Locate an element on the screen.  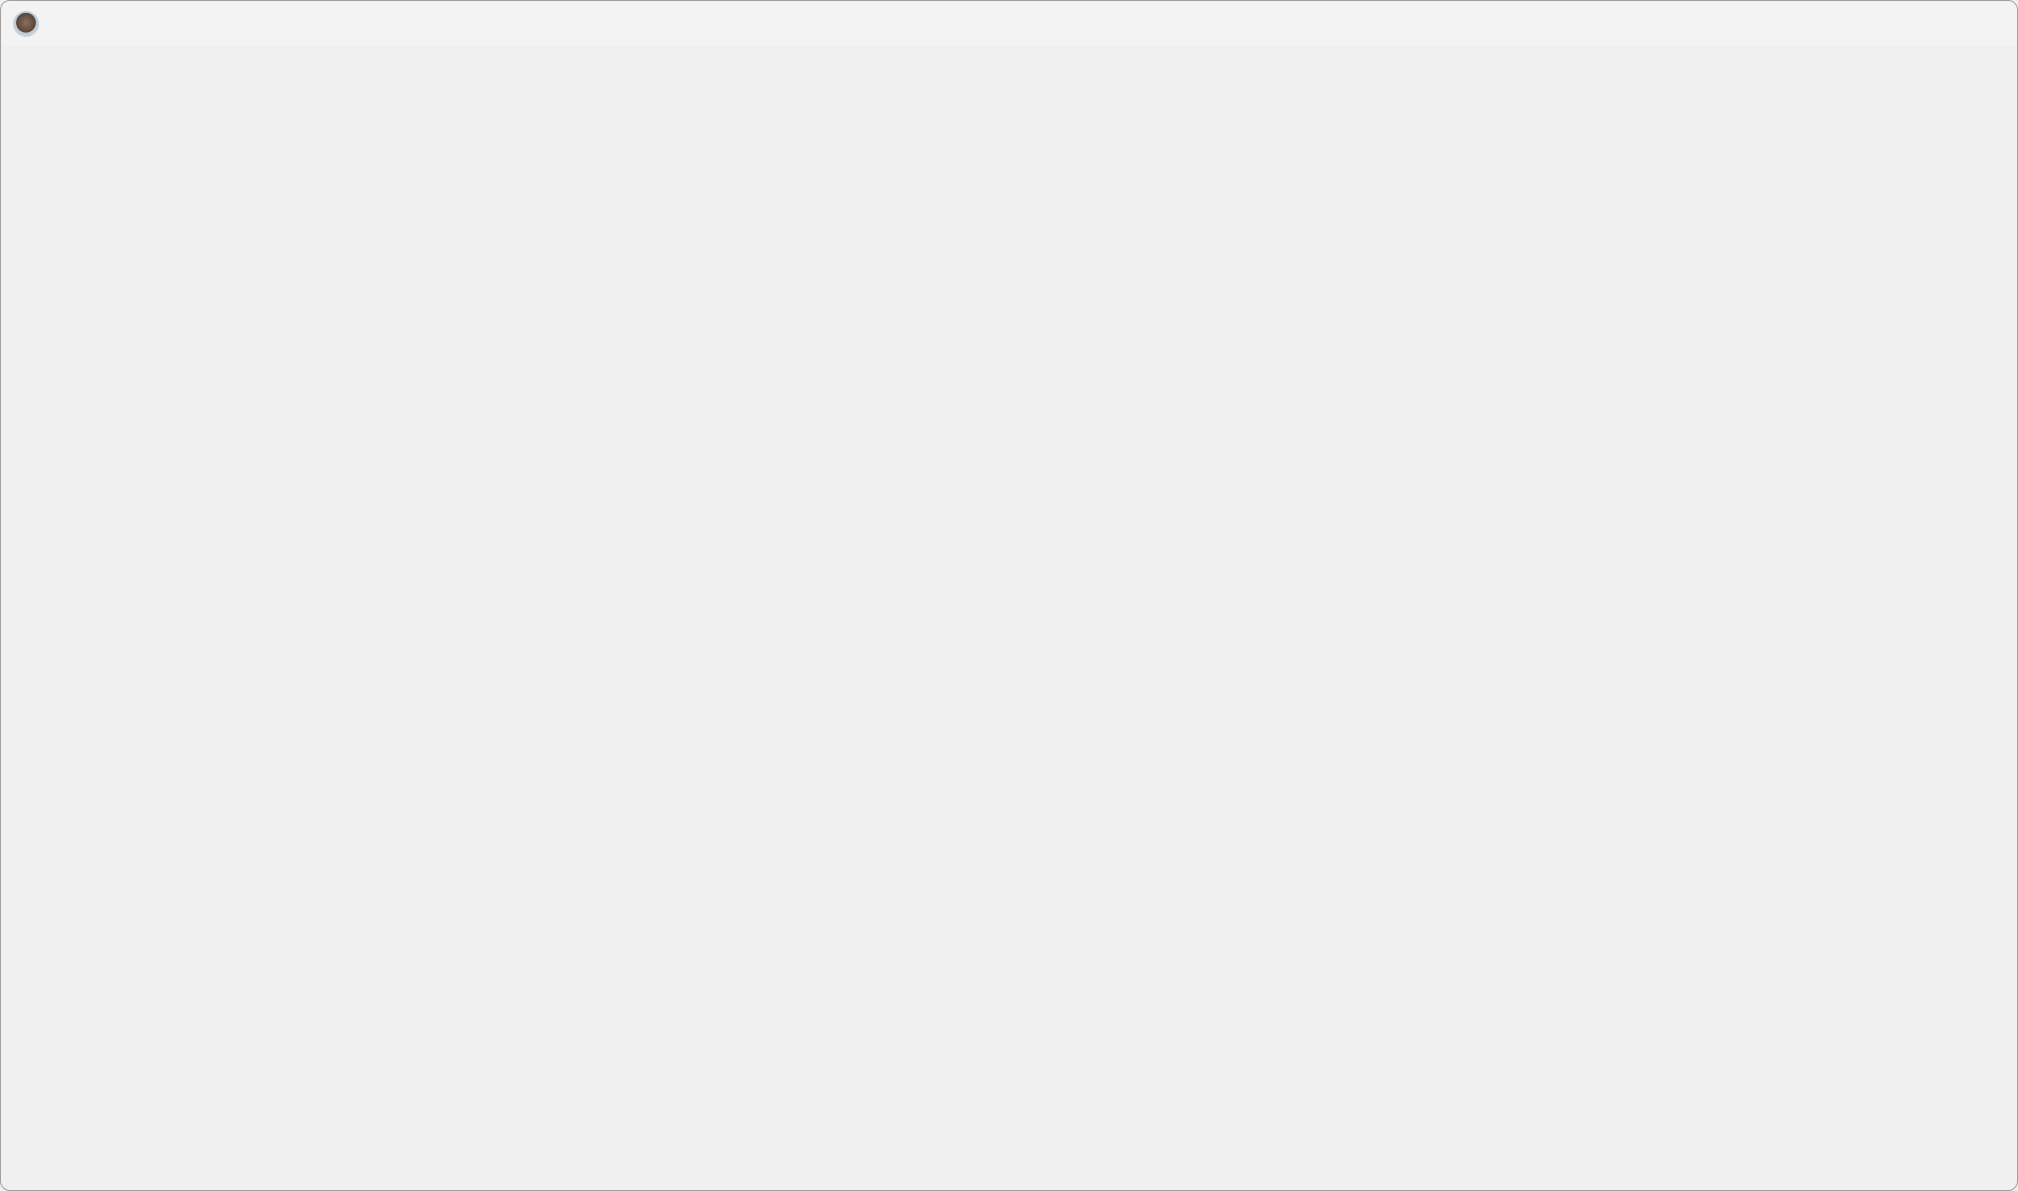
title-bar is located at coordinates (1009, 23).